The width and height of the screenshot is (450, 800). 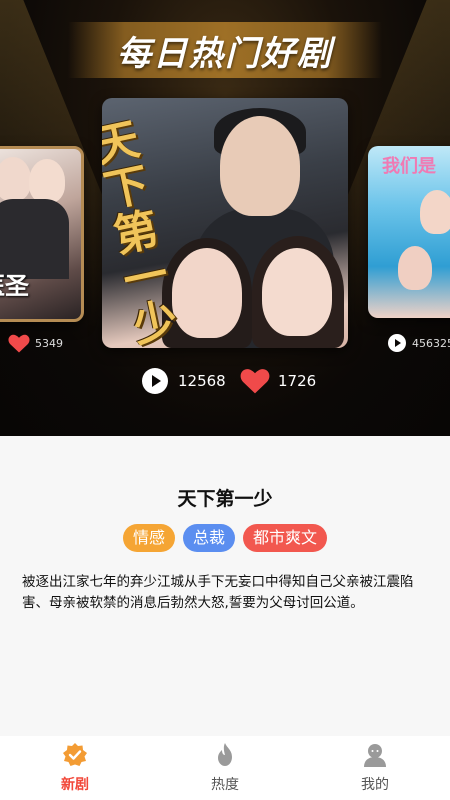 I want to click on tag-list: 情感 总裁 都市爽文, so click(x=225, y=538).